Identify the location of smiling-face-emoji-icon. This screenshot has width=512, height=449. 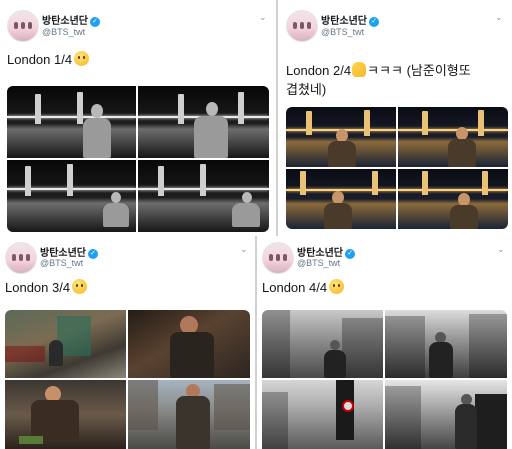
(82, 58).